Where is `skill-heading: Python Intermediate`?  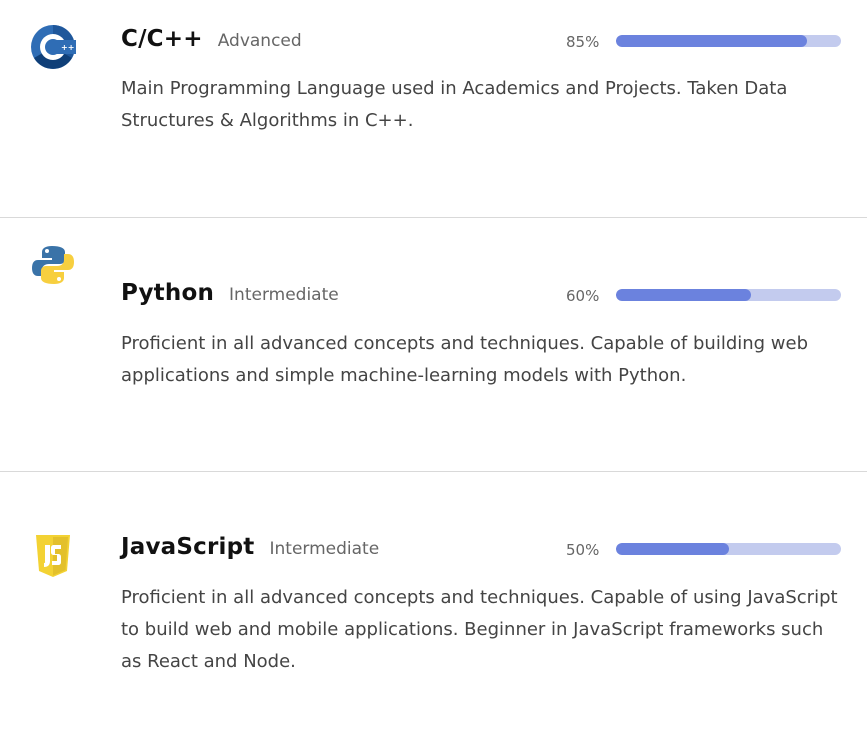
skill-heading: Python Intermediate is located at coordinates (230, 298).